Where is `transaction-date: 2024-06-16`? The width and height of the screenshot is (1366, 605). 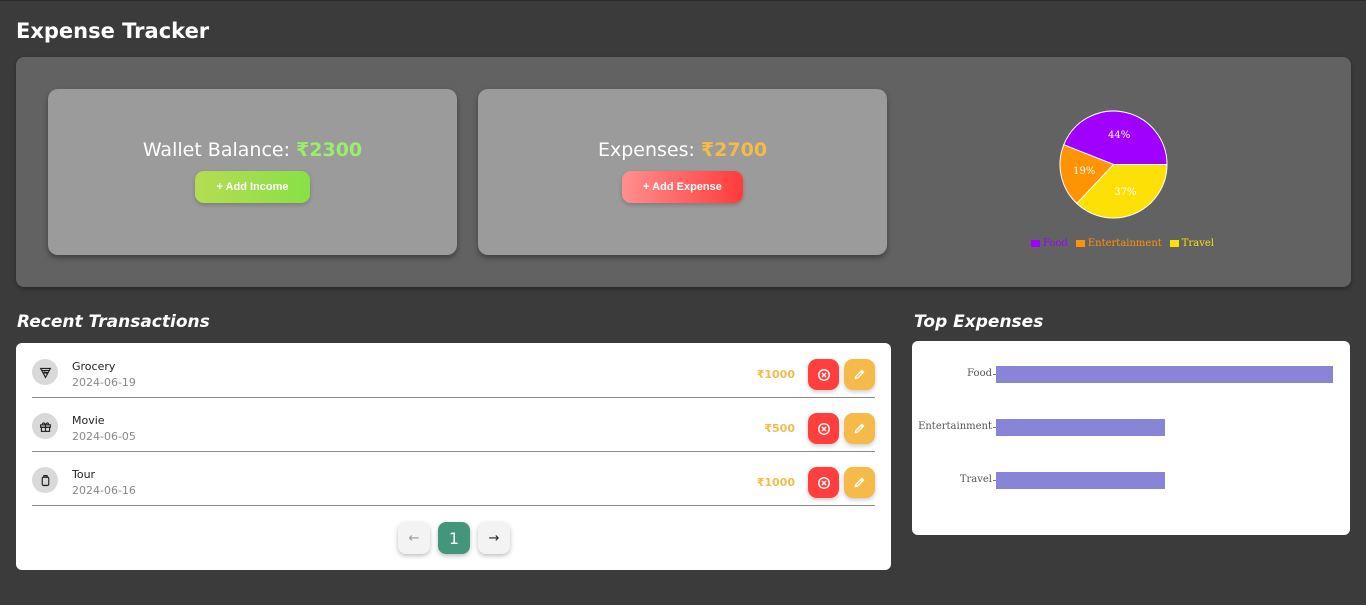
transaction-date: 2024-06-16 is located at coordinates (104, 490).